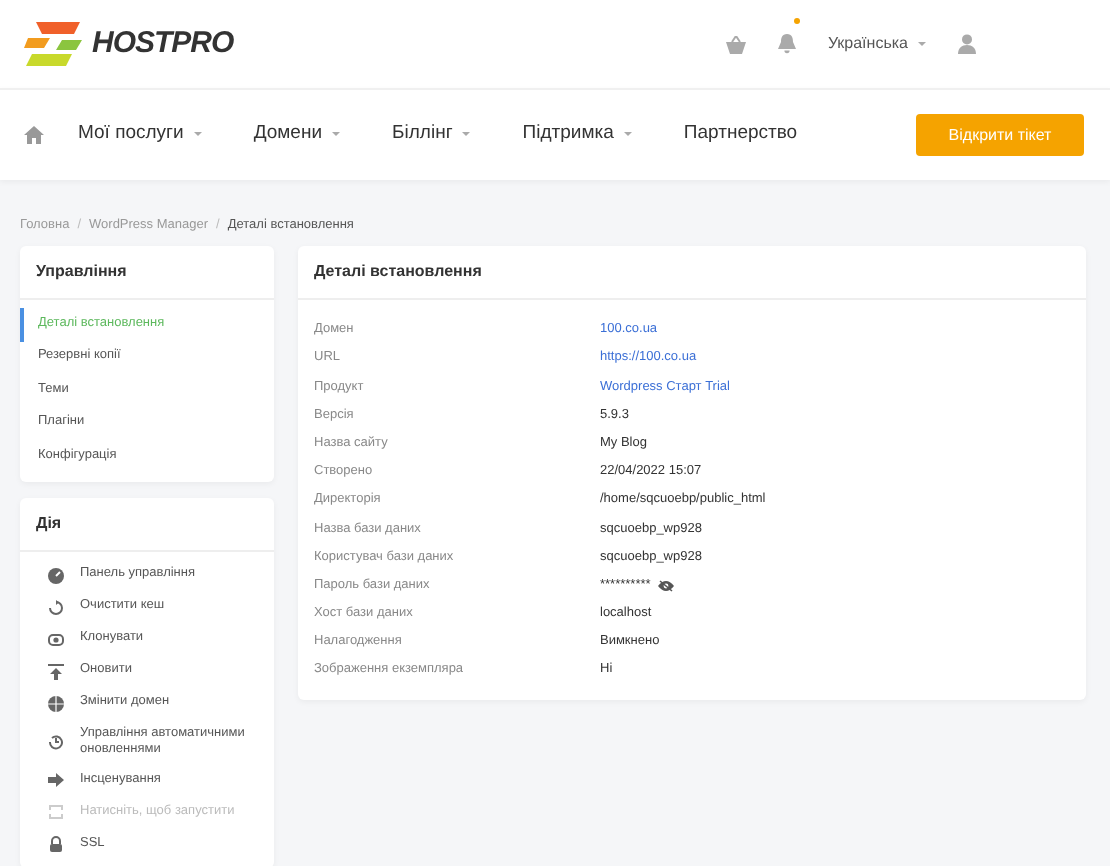 The image size is (1110, 866). Describe the element at coordinates (56, 741) in the screenshot. I see `history-icon` at that location.